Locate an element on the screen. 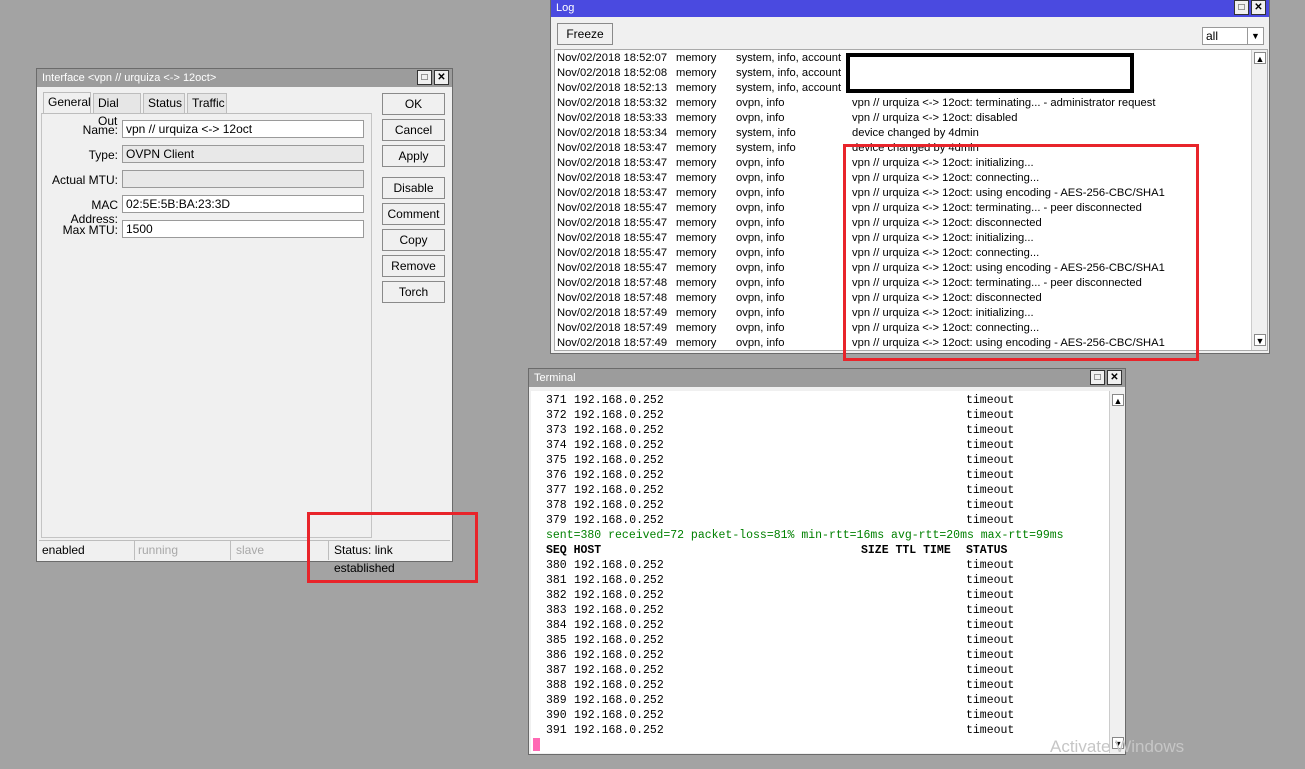  torch-button: Torch is located at coordinates (413, 292).